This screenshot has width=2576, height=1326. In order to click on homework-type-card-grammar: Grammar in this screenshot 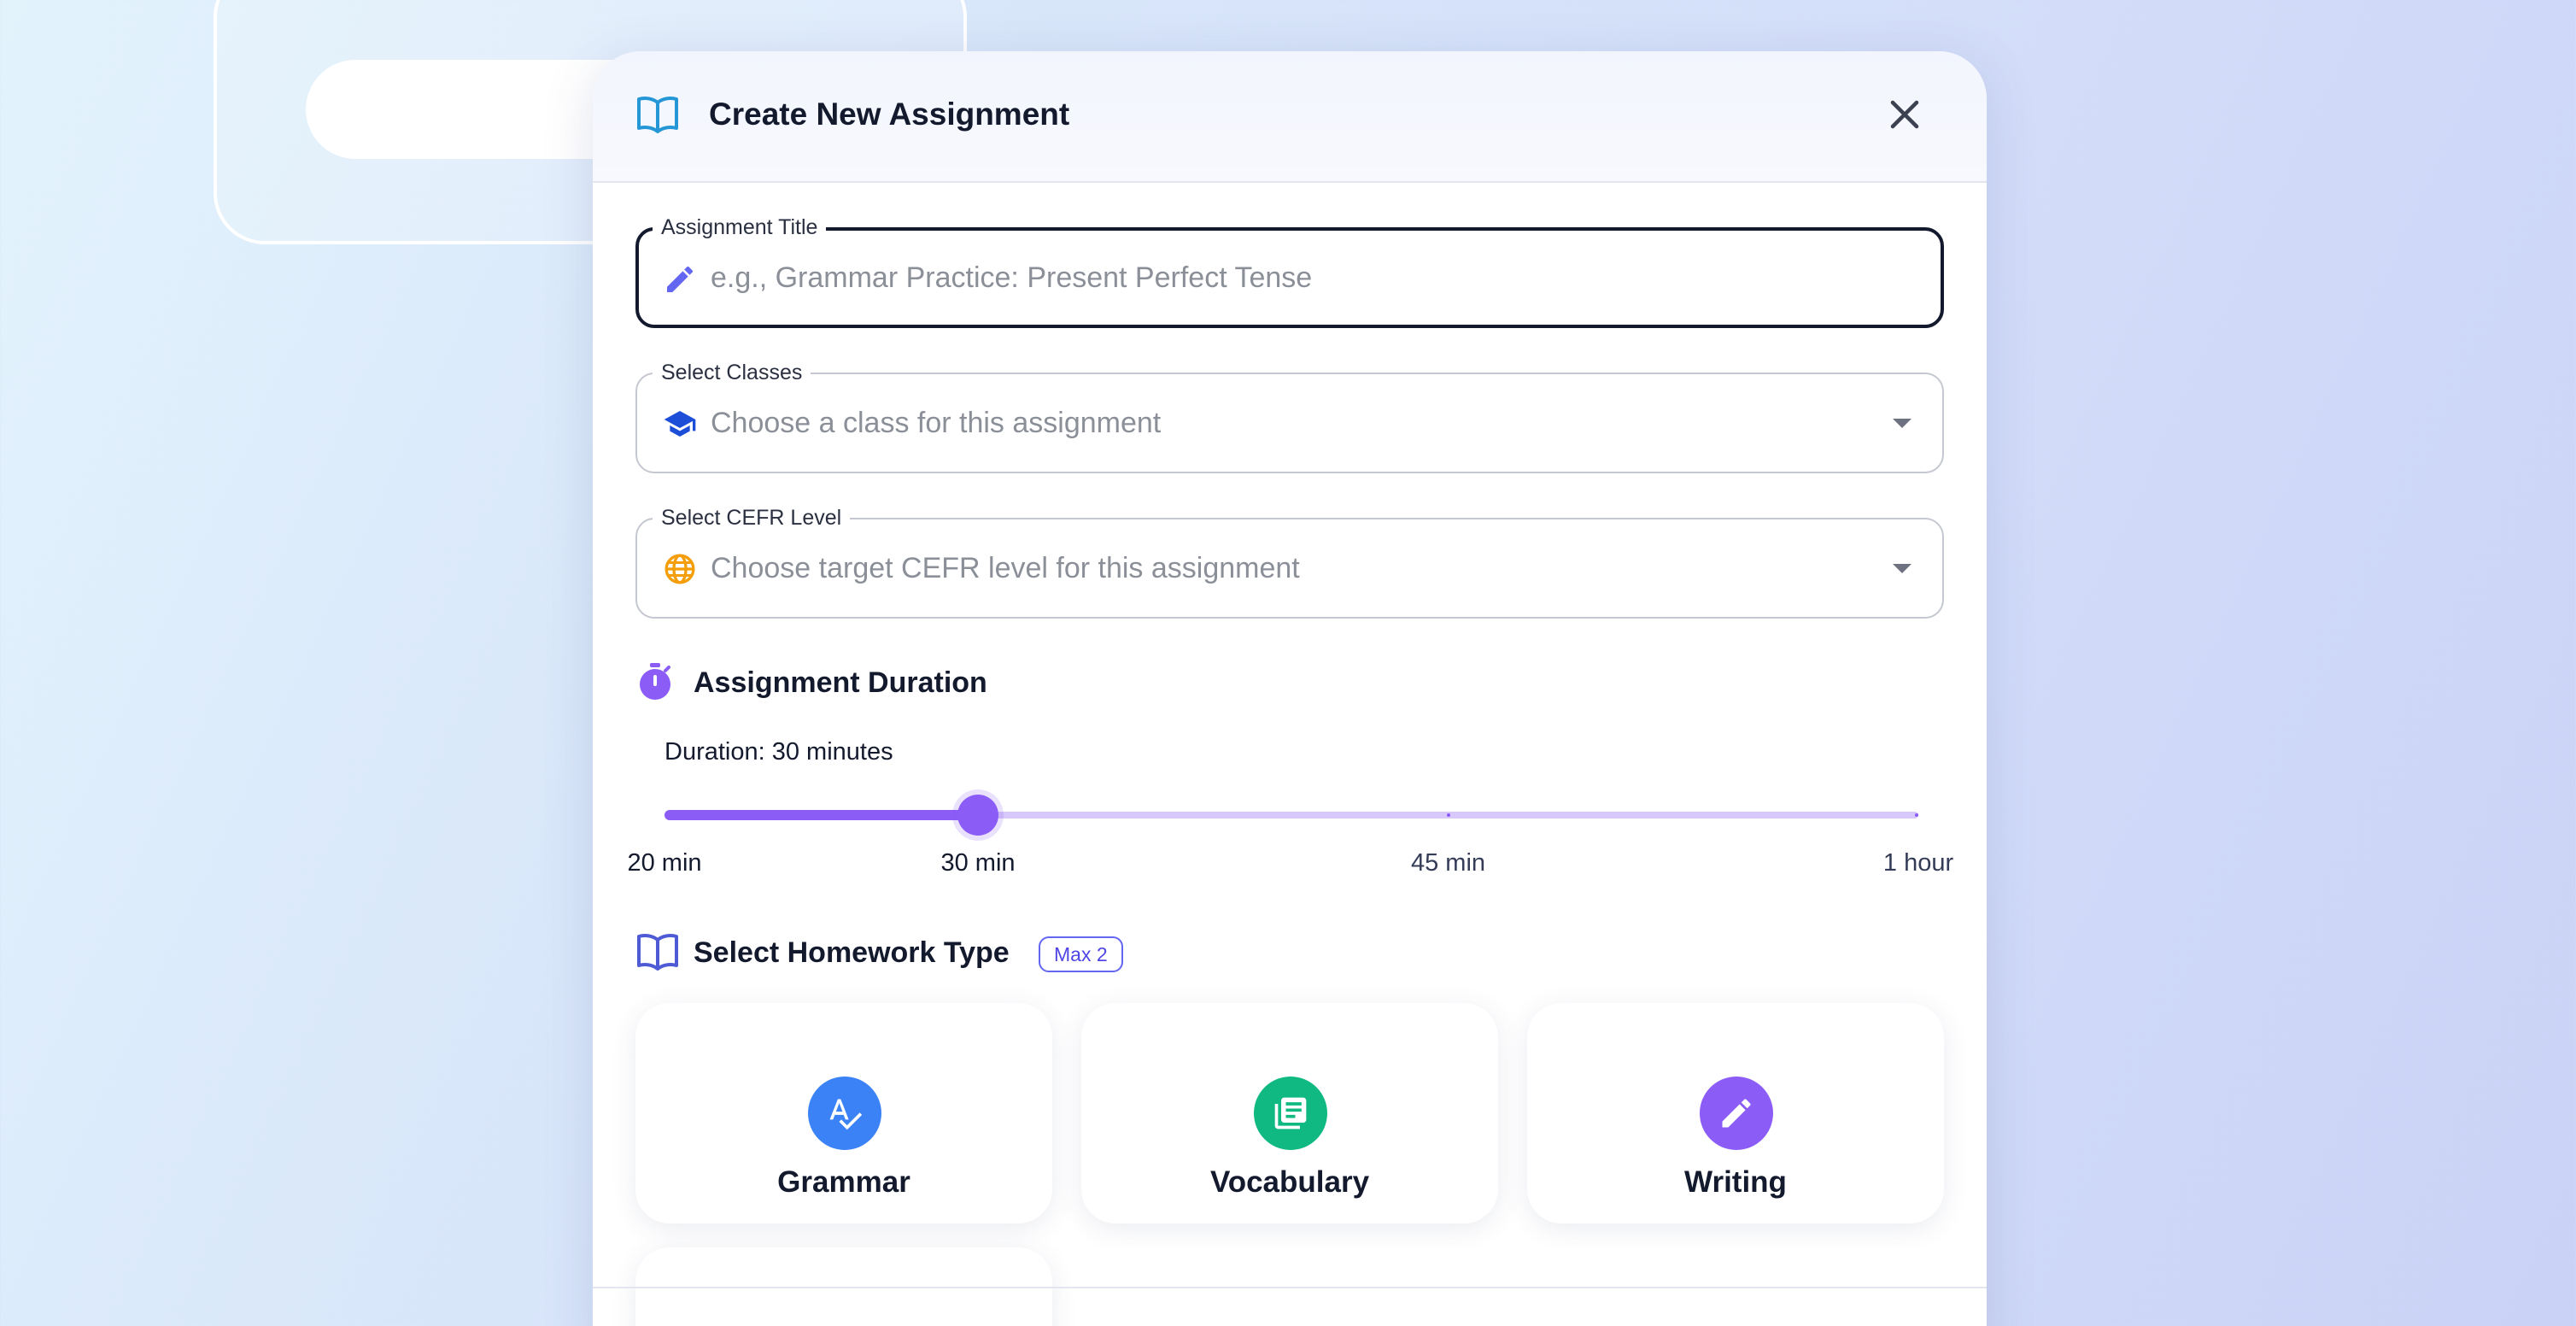, I will do `click(843, 1113)`.